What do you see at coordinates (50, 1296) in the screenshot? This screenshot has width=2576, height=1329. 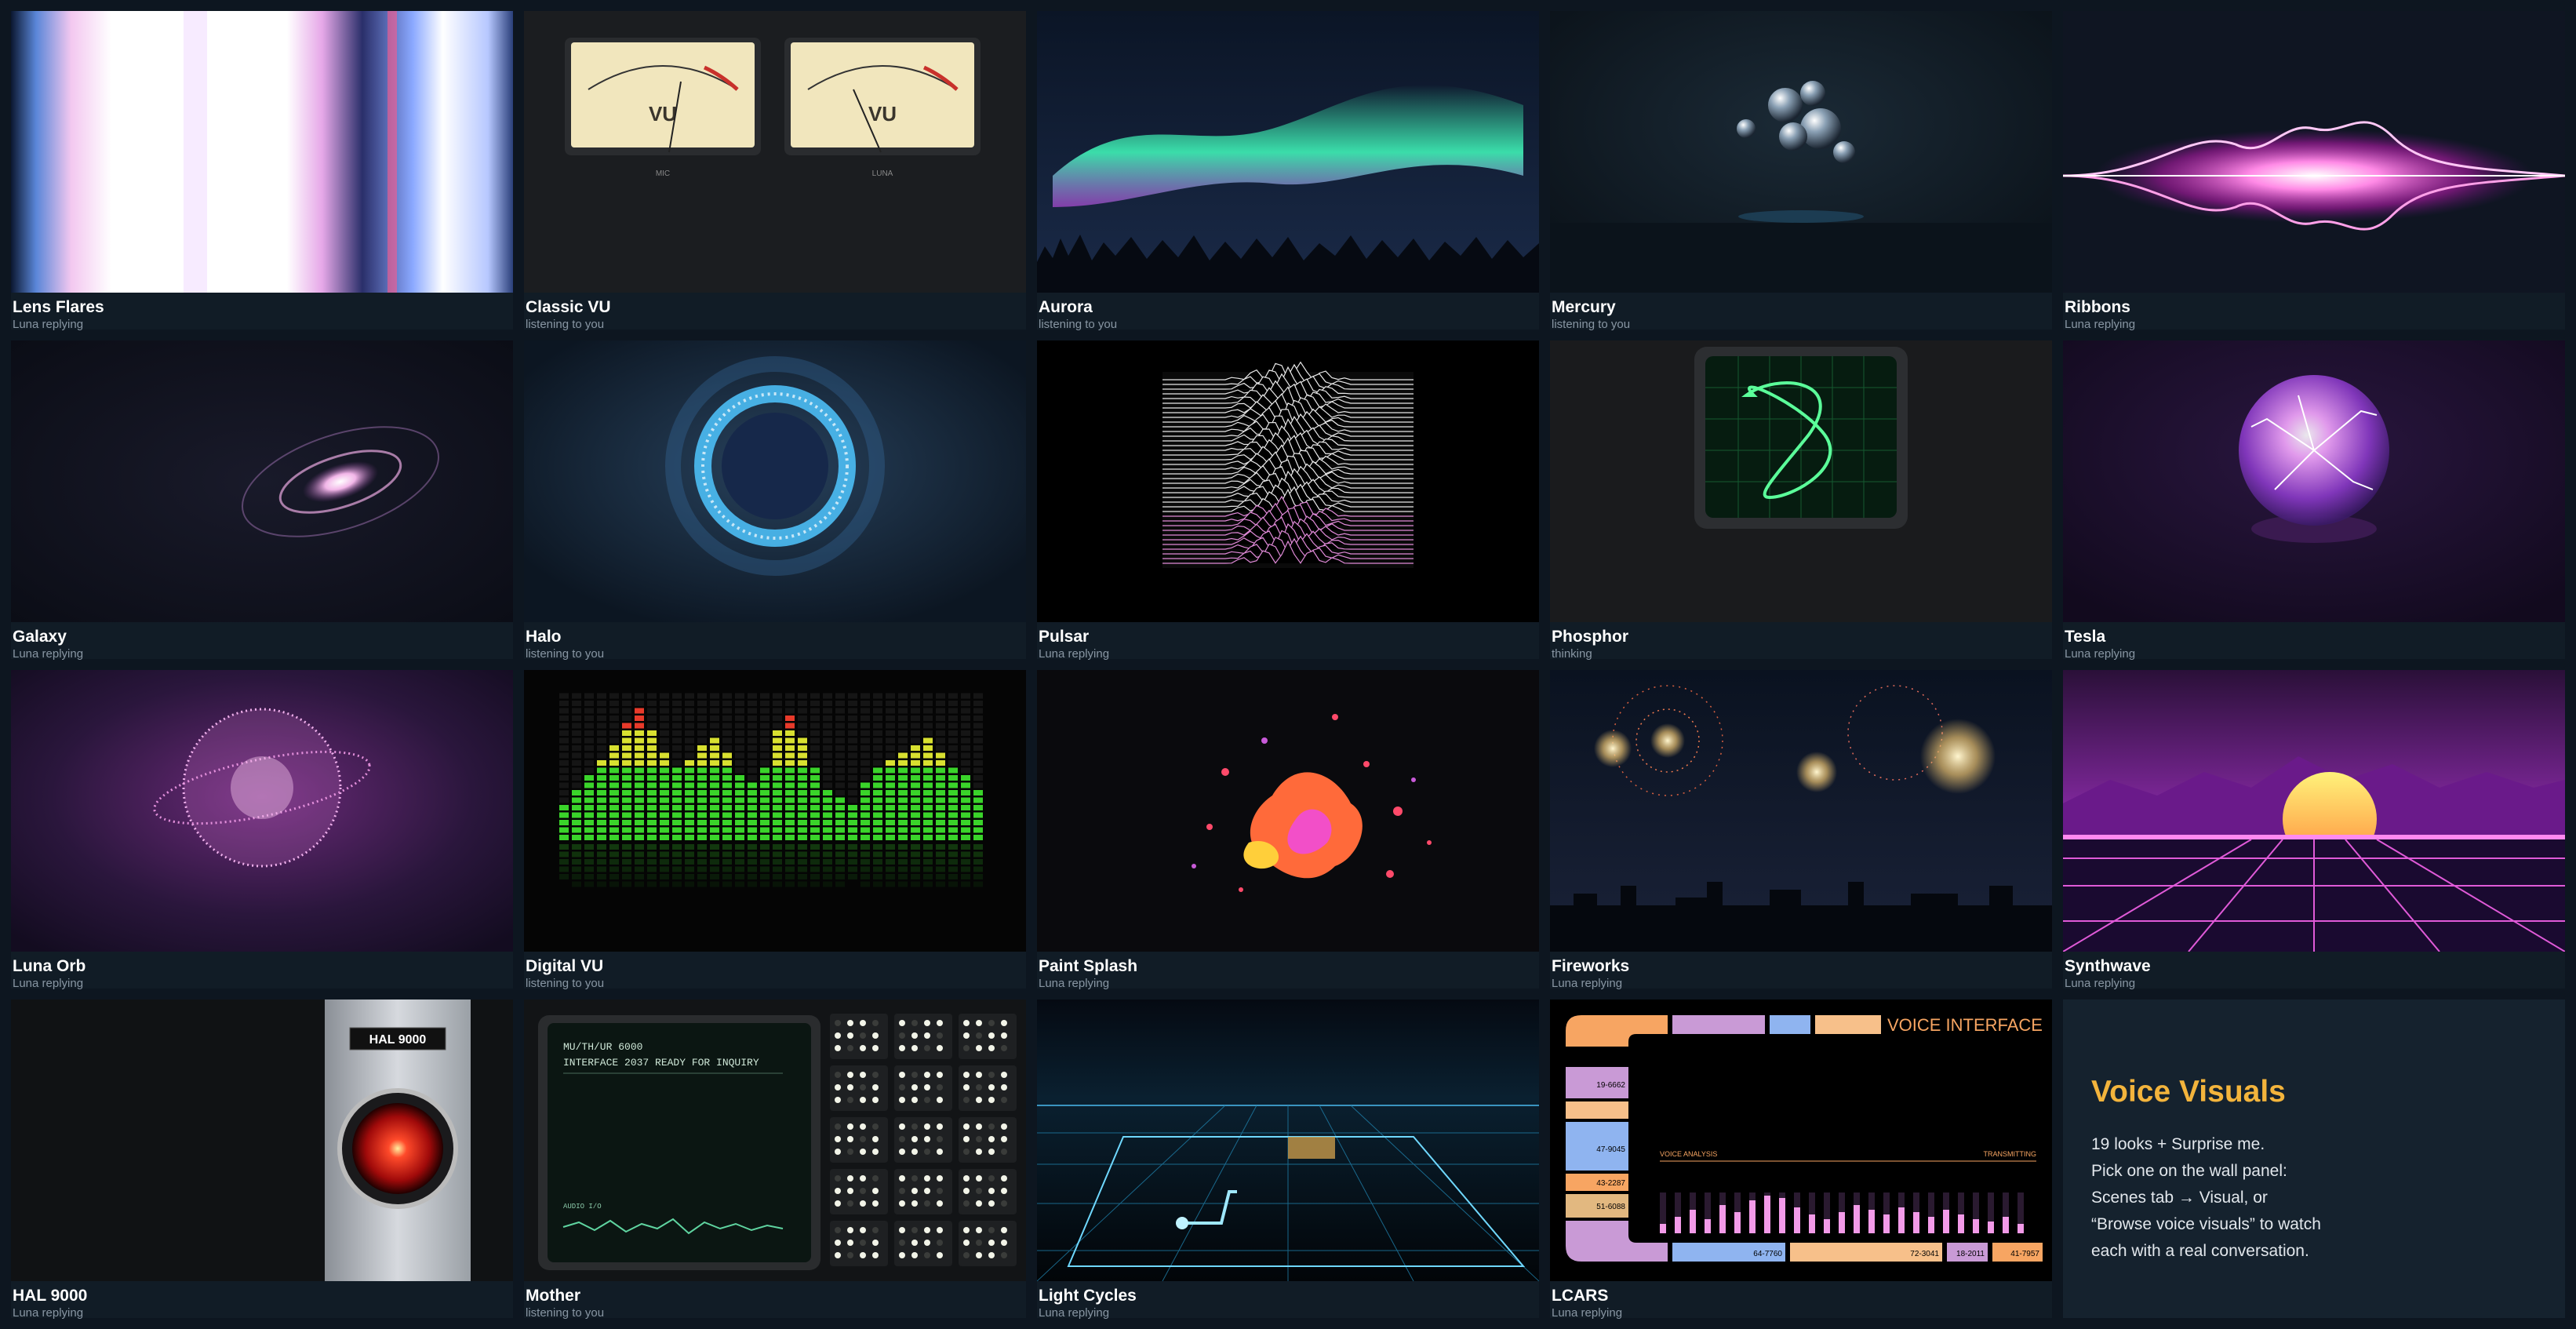 I see `visual-name: HAL 9000` at bounding box center [50, 1296].